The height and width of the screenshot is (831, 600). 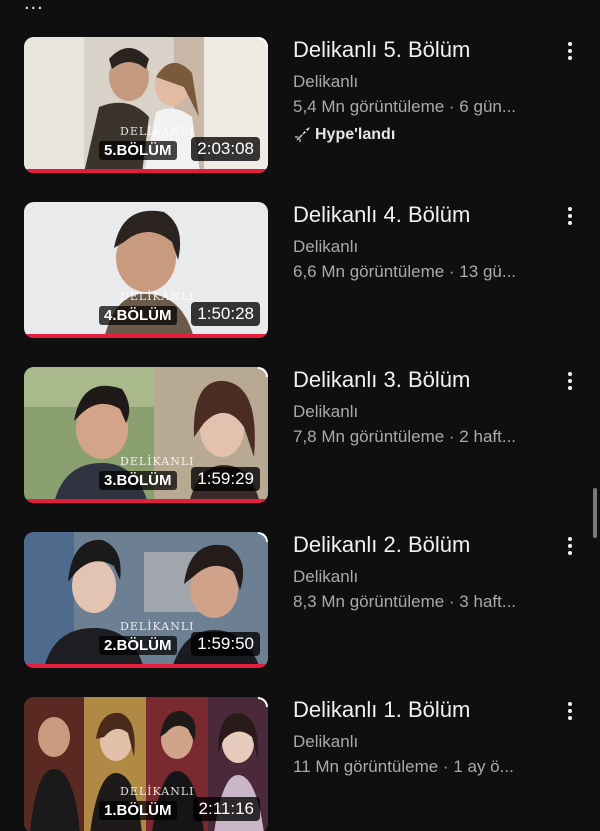 What do you see at coordinates (595, 513) in the screenshot?
I see `scrollbar` at bounding box center [595, 513].